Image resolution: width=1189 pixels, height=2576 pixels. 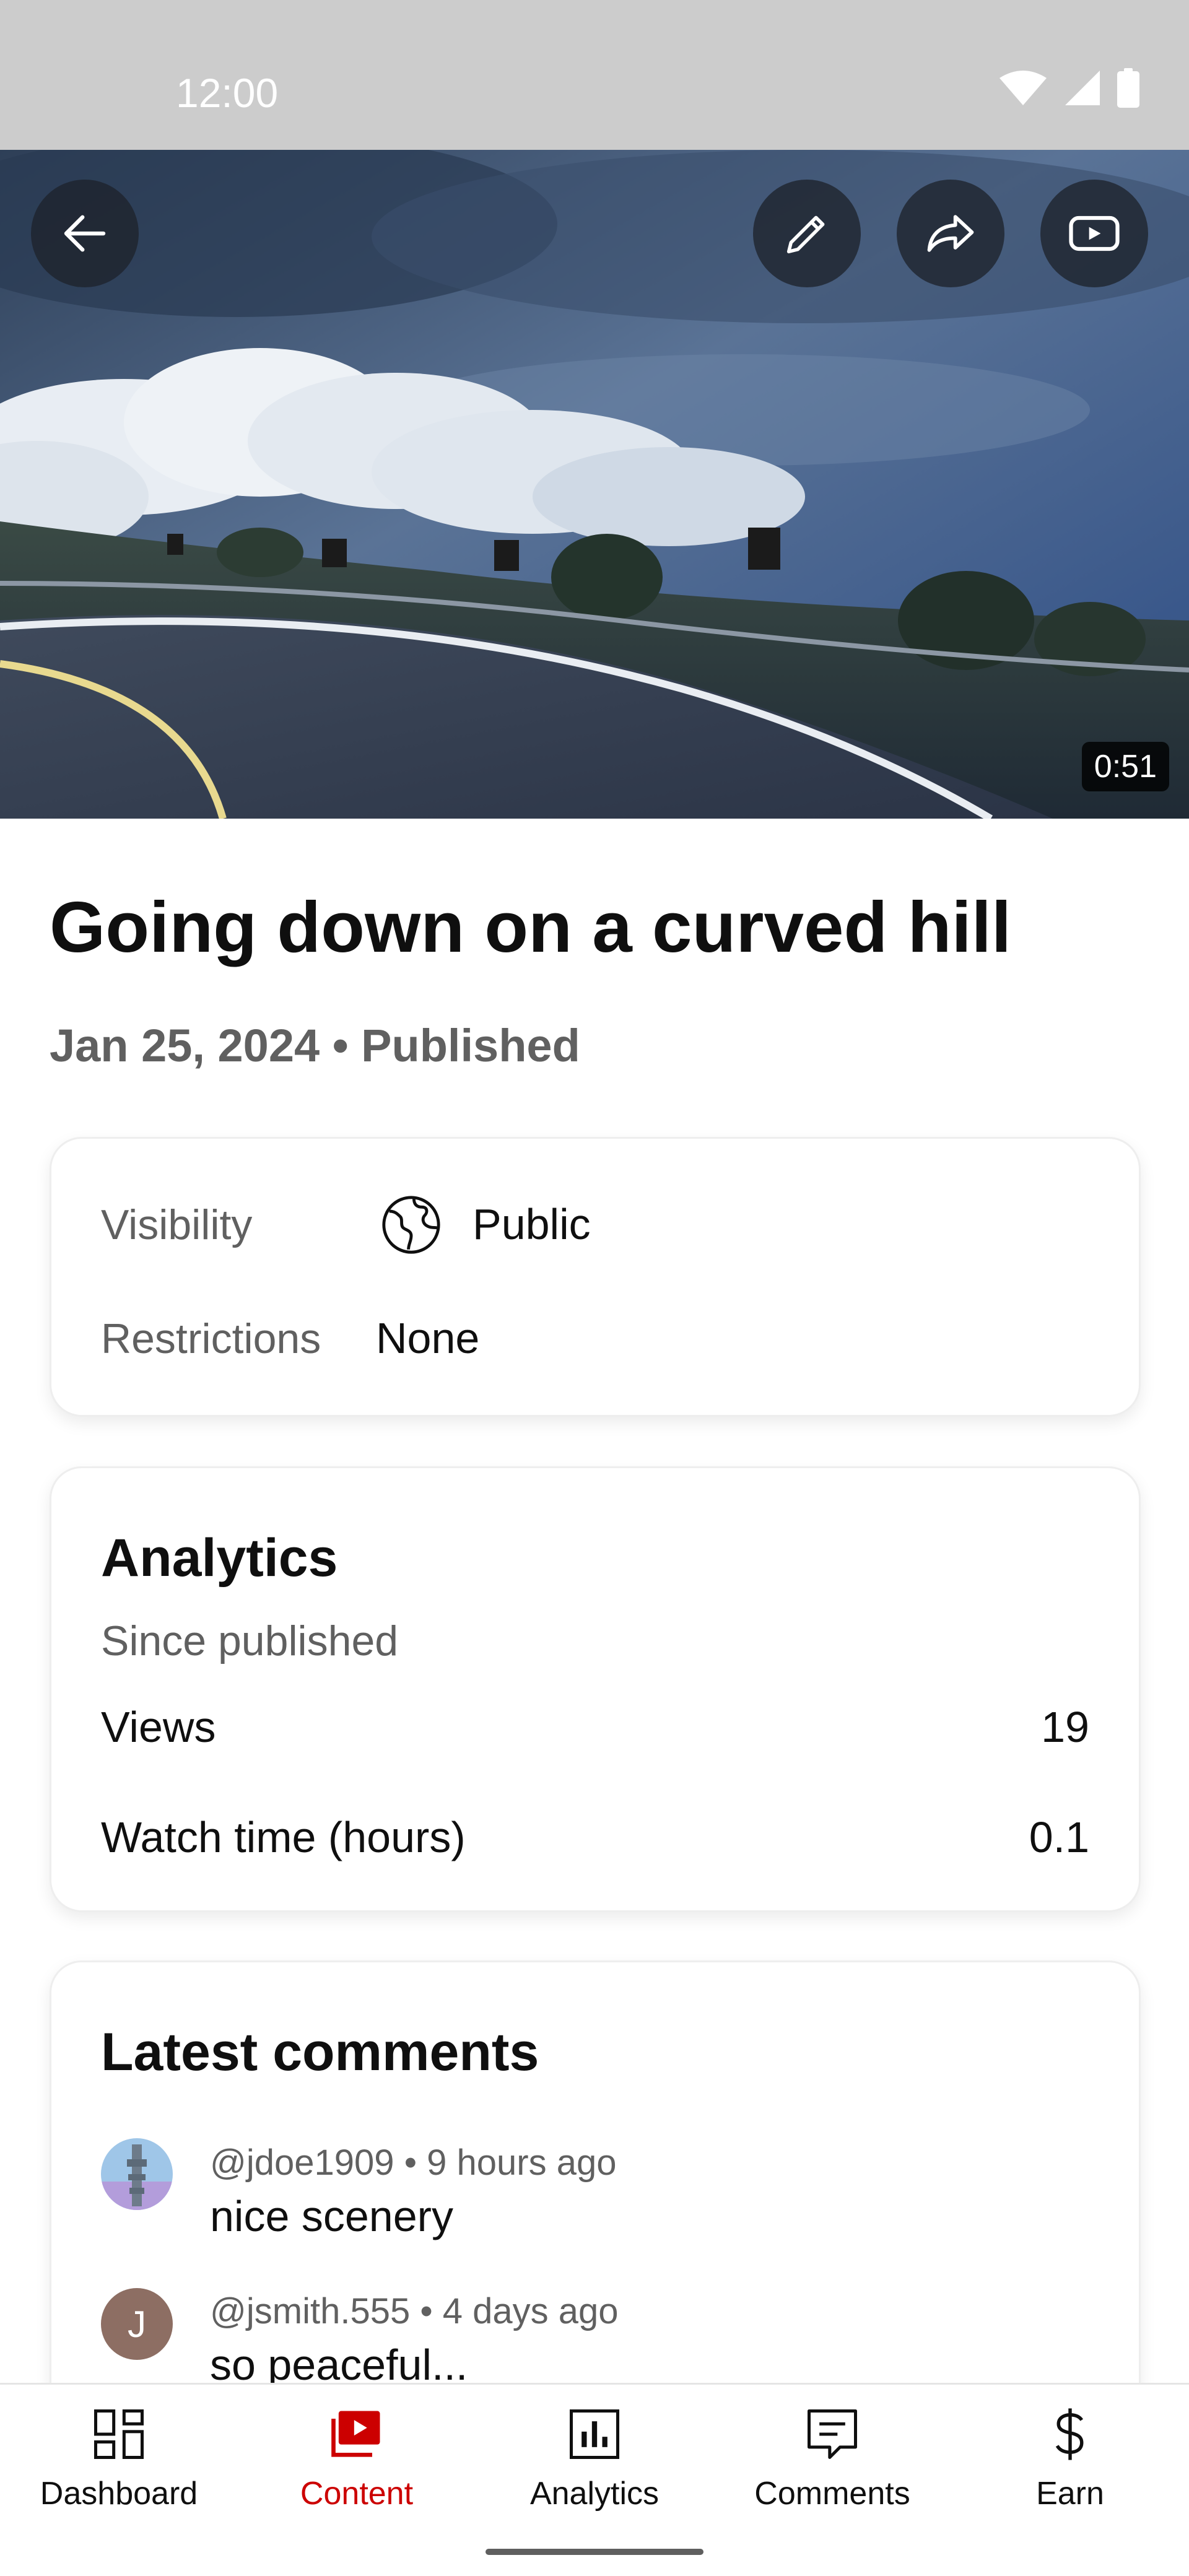 I want to click on wifi-icon, so click(x=1023, y=88).